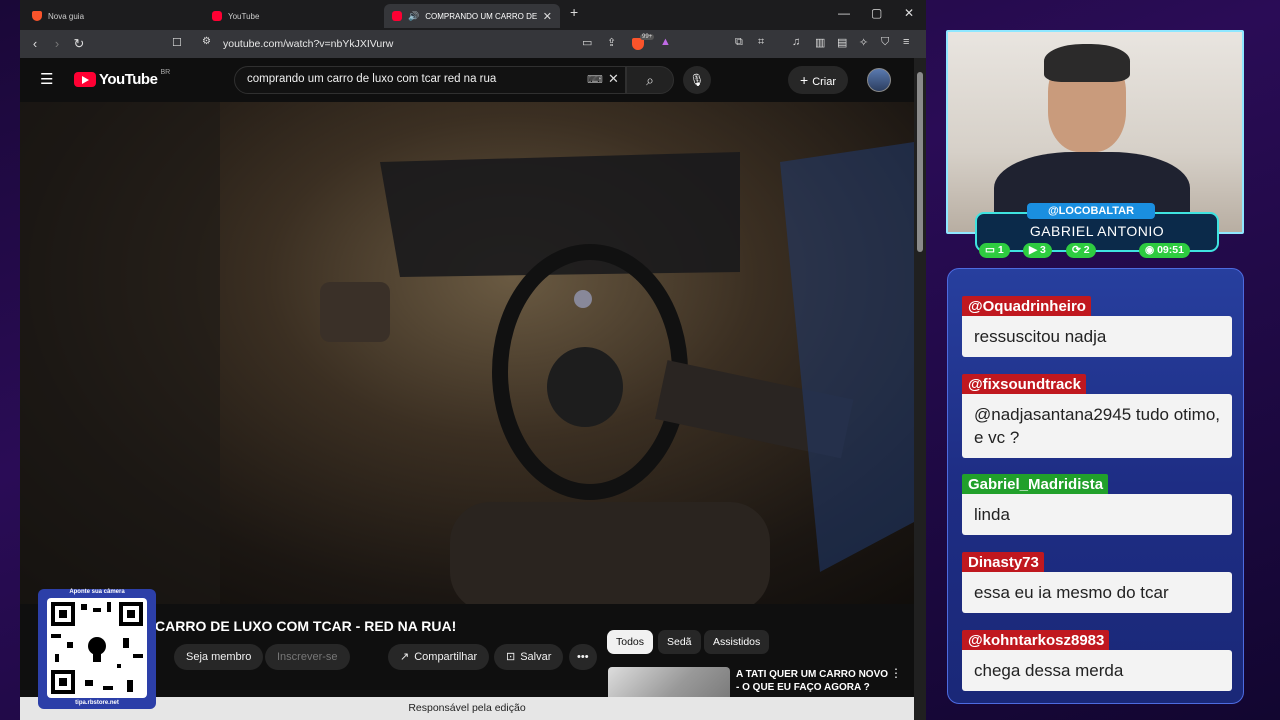  What do you see at coordinates (1035, 484) in the screenshot?
I see `chat-username: Gabriel_Madridista` at bounding box center [1035, 484].